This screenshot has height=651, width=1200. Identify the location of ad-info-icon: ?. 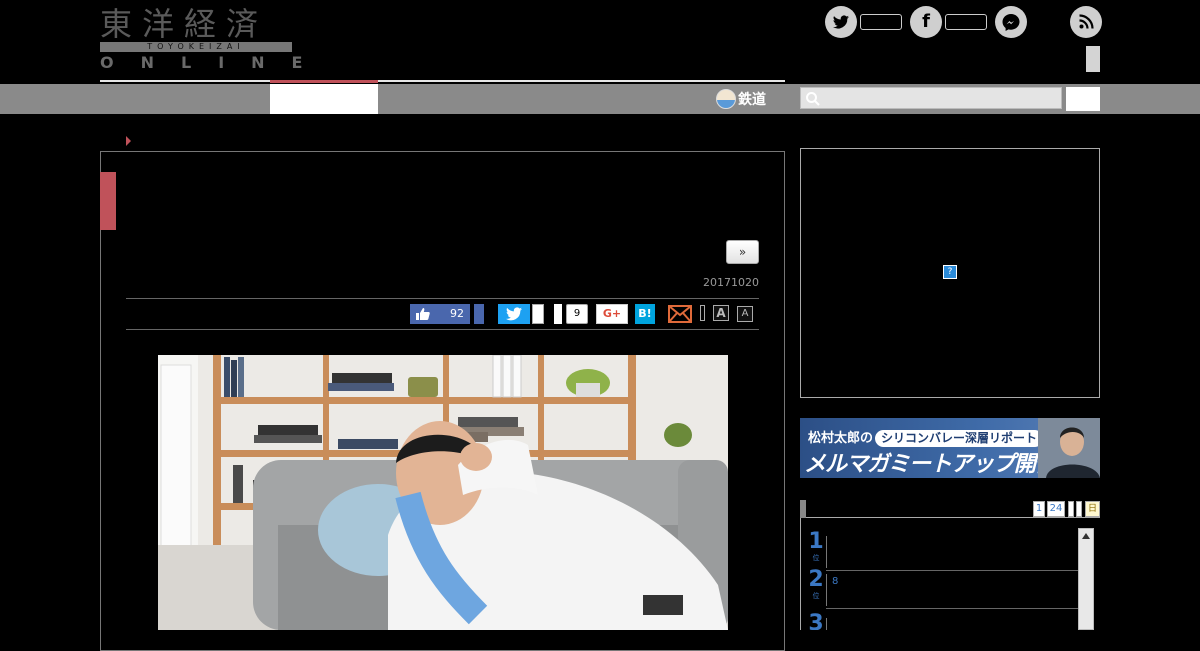
(950, 272).